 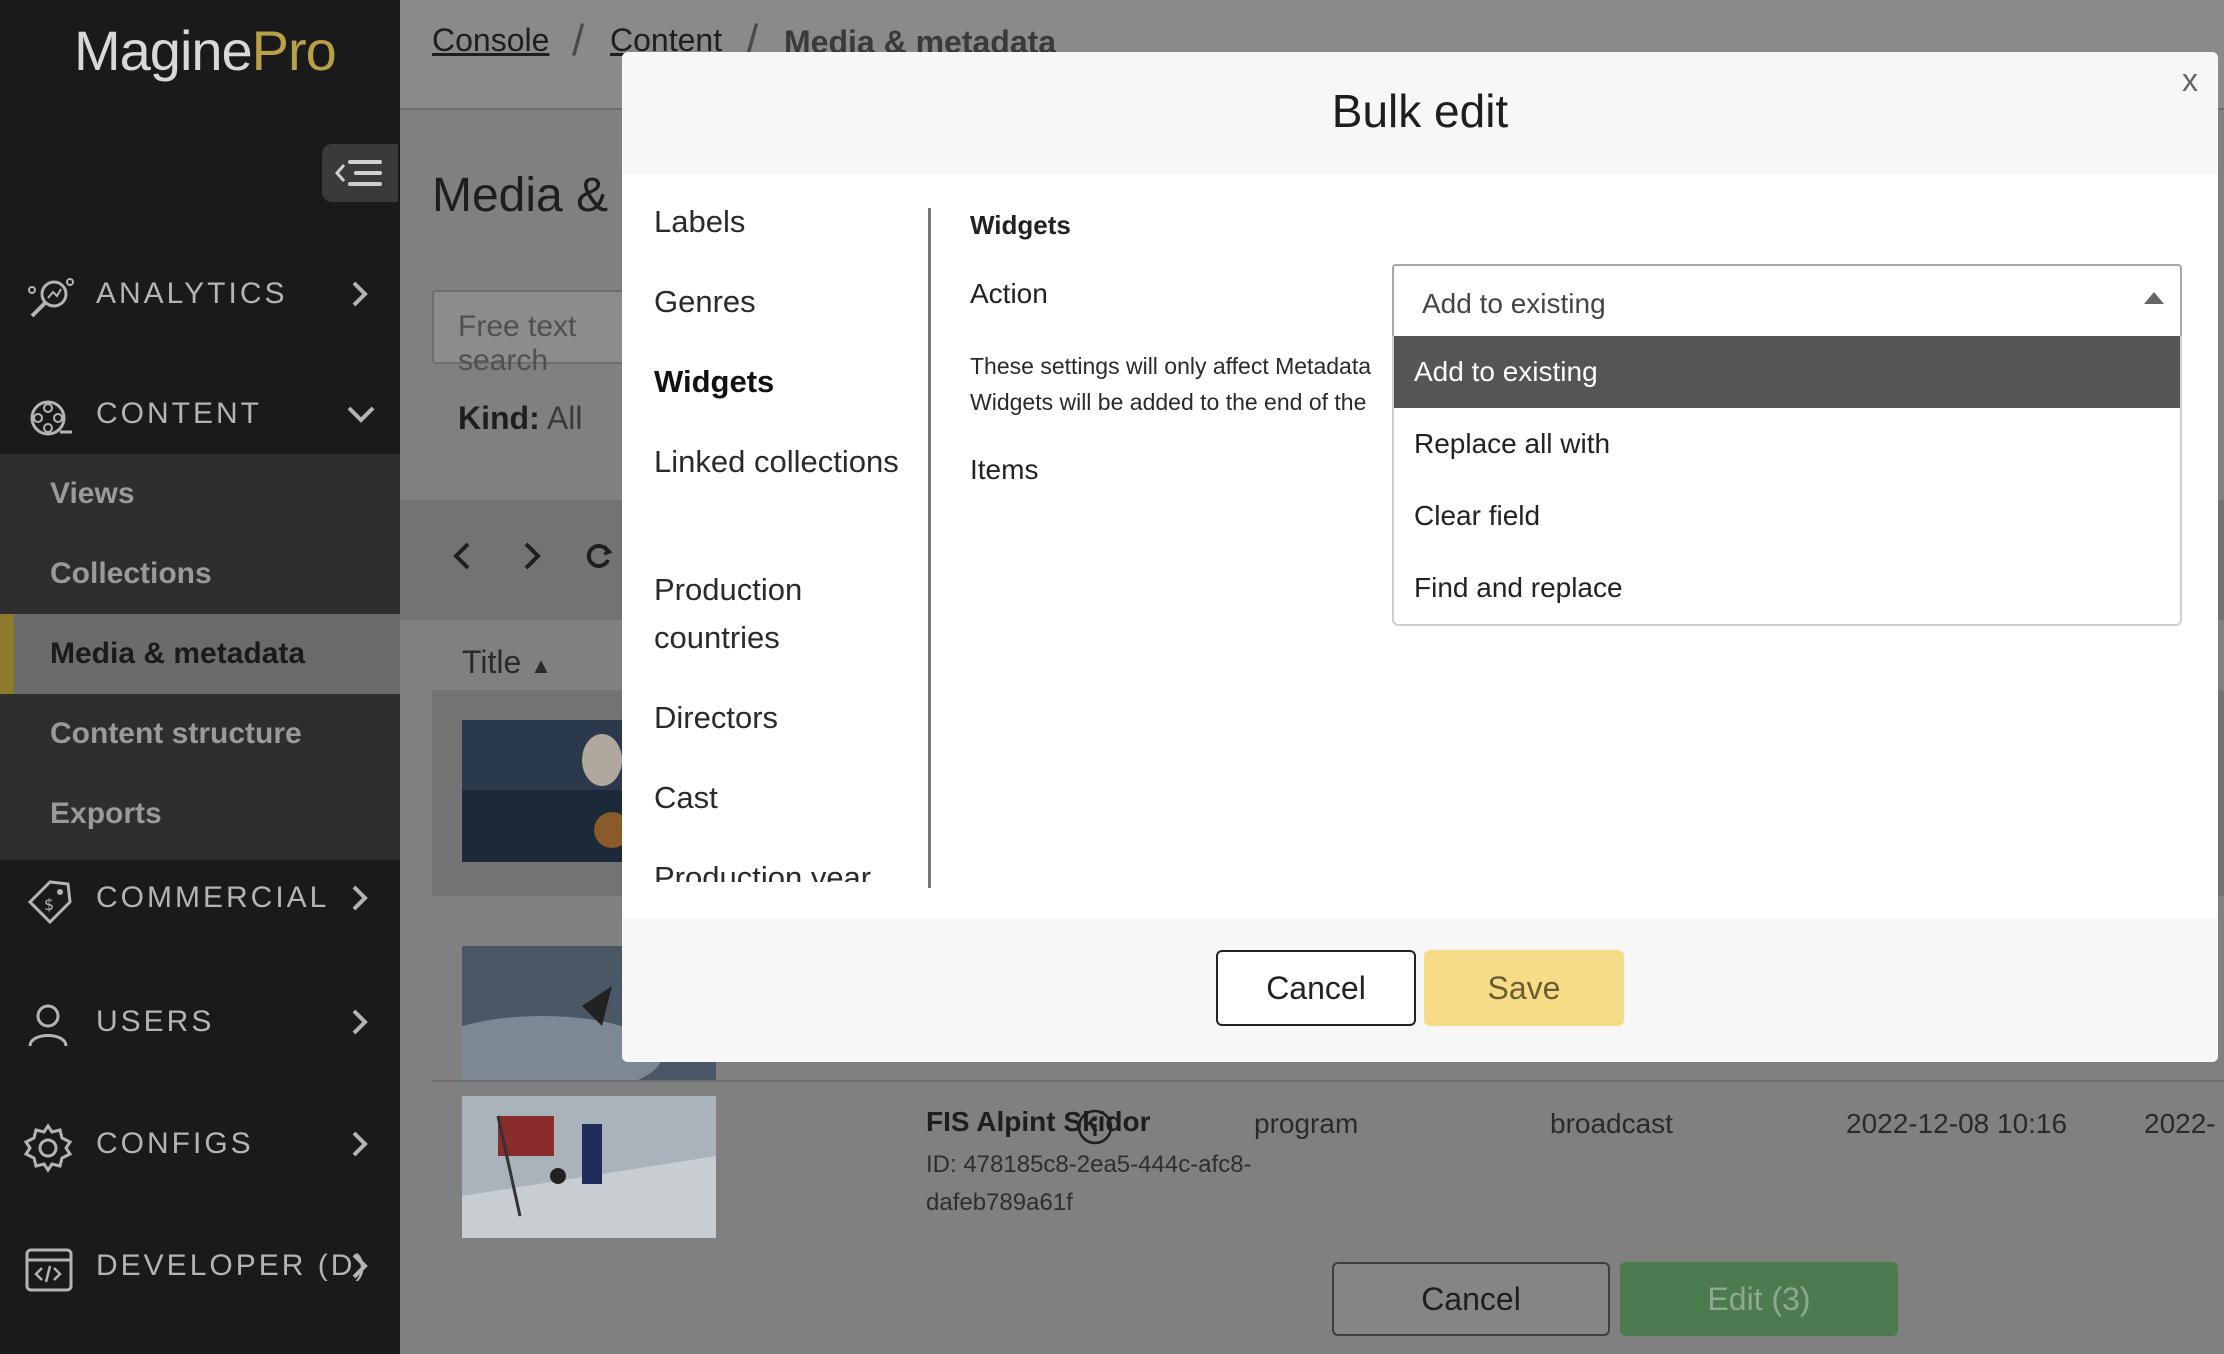 I want to click on option-add-to-existing: Add to existing, so click(x=1787, y=372).